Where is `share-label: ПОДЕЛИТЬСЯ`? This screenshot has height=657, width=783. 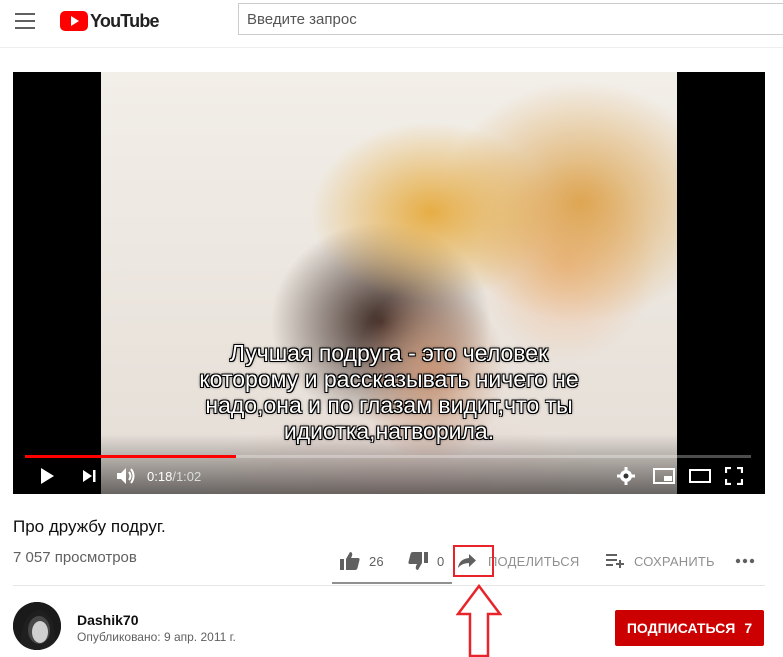 share-label: ПОДЕЛИТЬСЯ is located at coordinates (534, 561).